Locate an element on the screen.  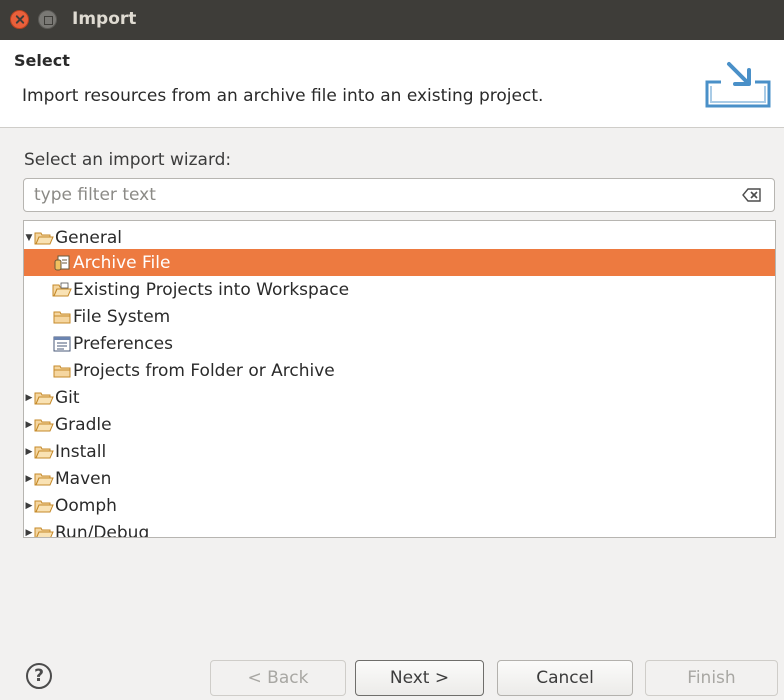
clear-filter-icon is located at coordinates (752, 195).